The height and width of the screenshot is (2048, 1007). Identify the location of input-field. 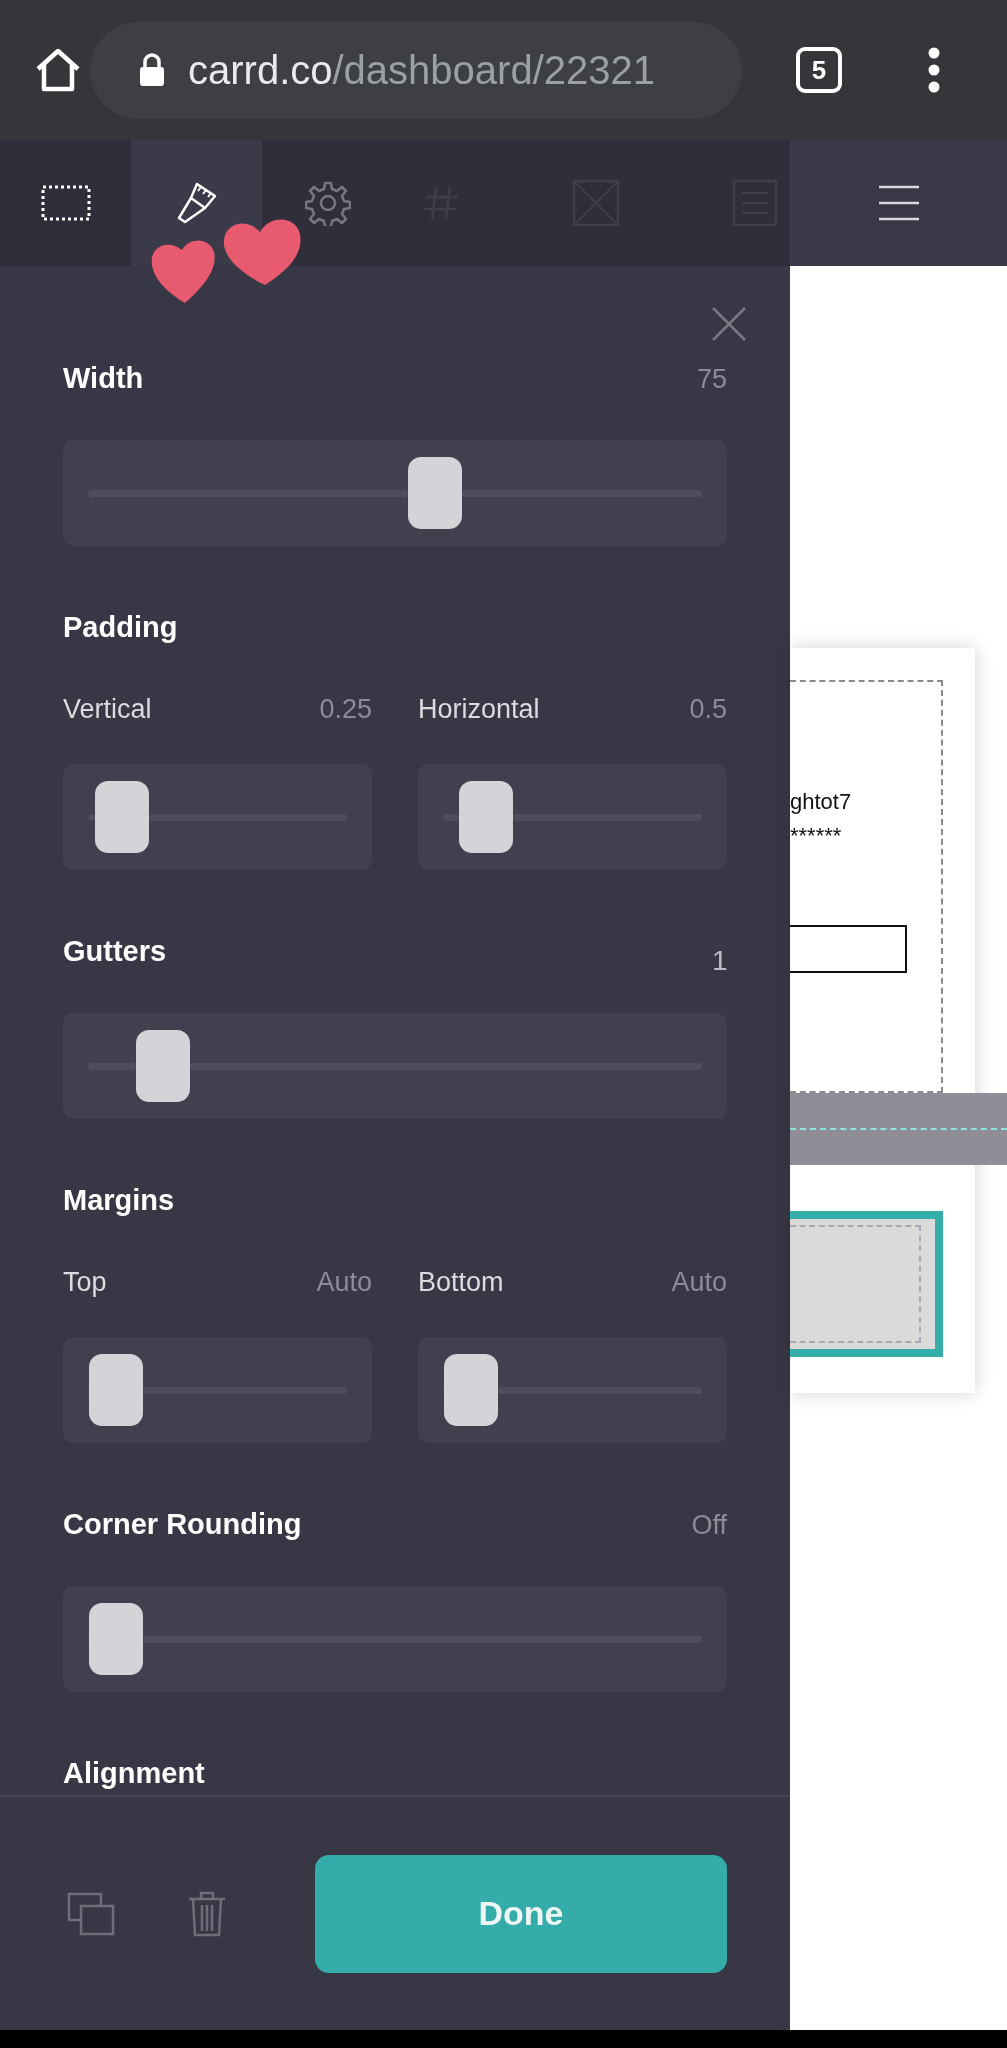
(848, 949).